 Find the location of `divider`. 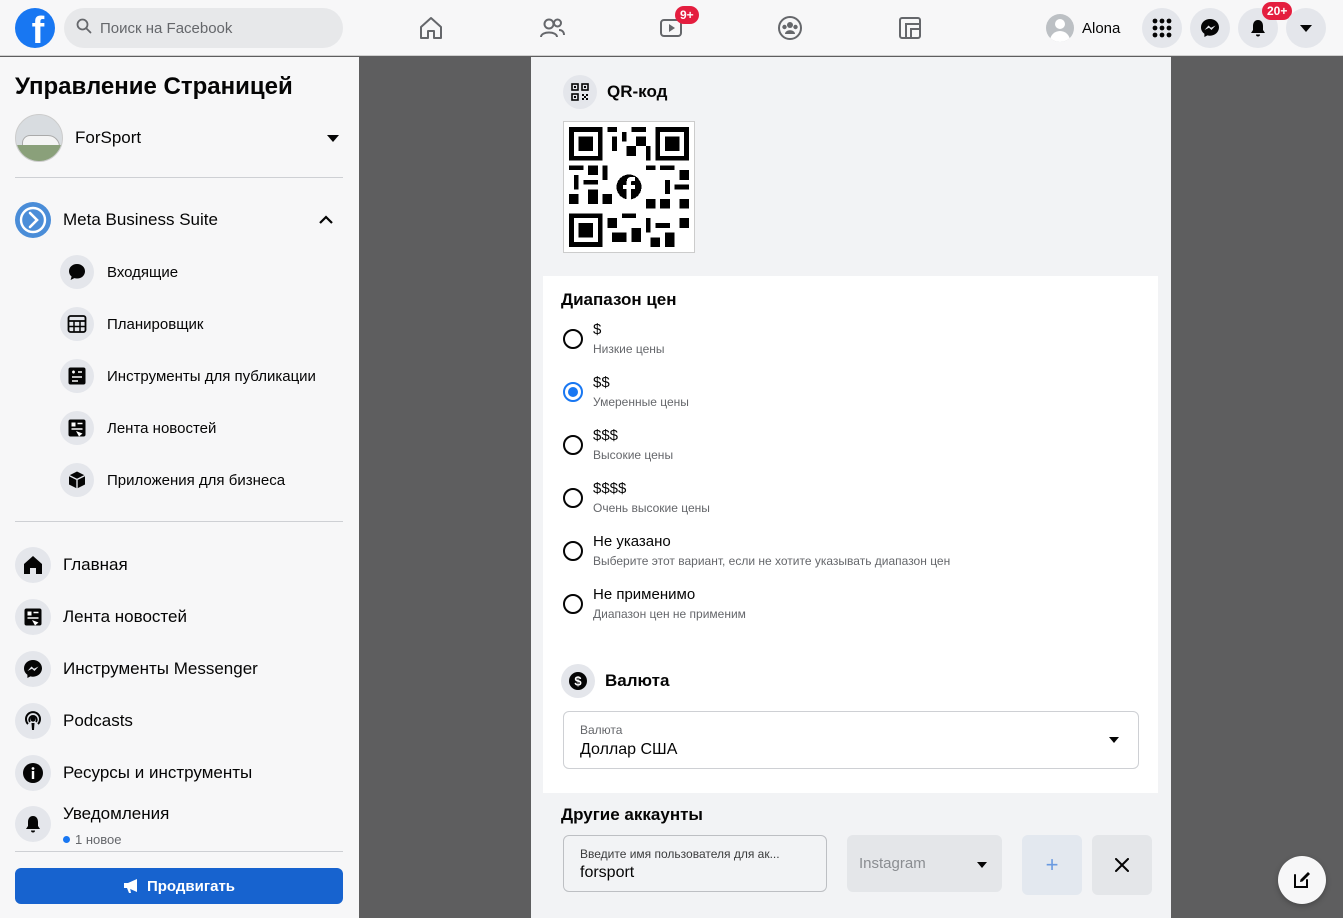

divider is located at coordinates (179, 521).